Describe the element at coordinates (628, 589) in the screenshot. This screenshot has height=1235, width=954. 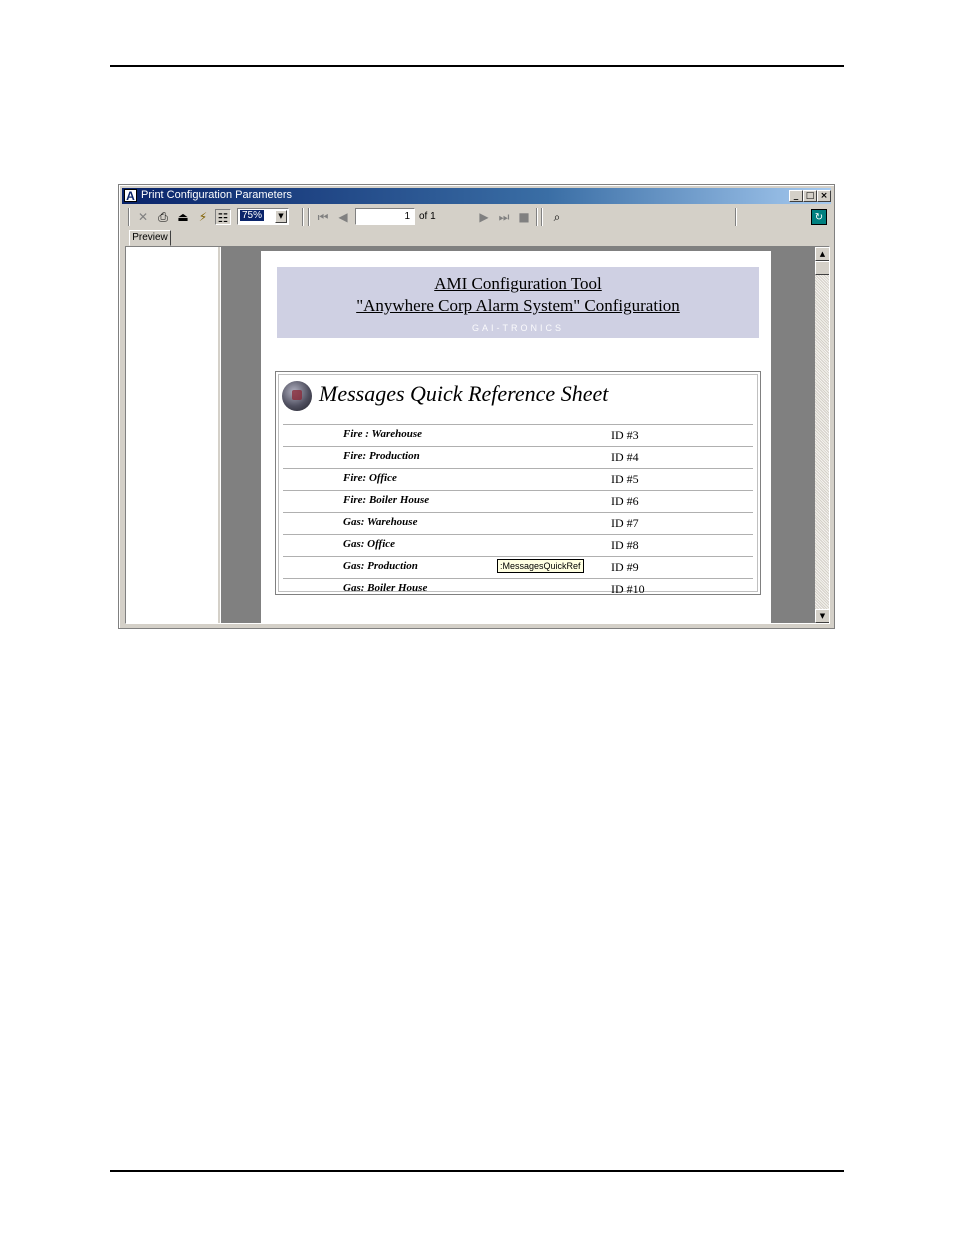
I see `message-id: ID #10` at that location.